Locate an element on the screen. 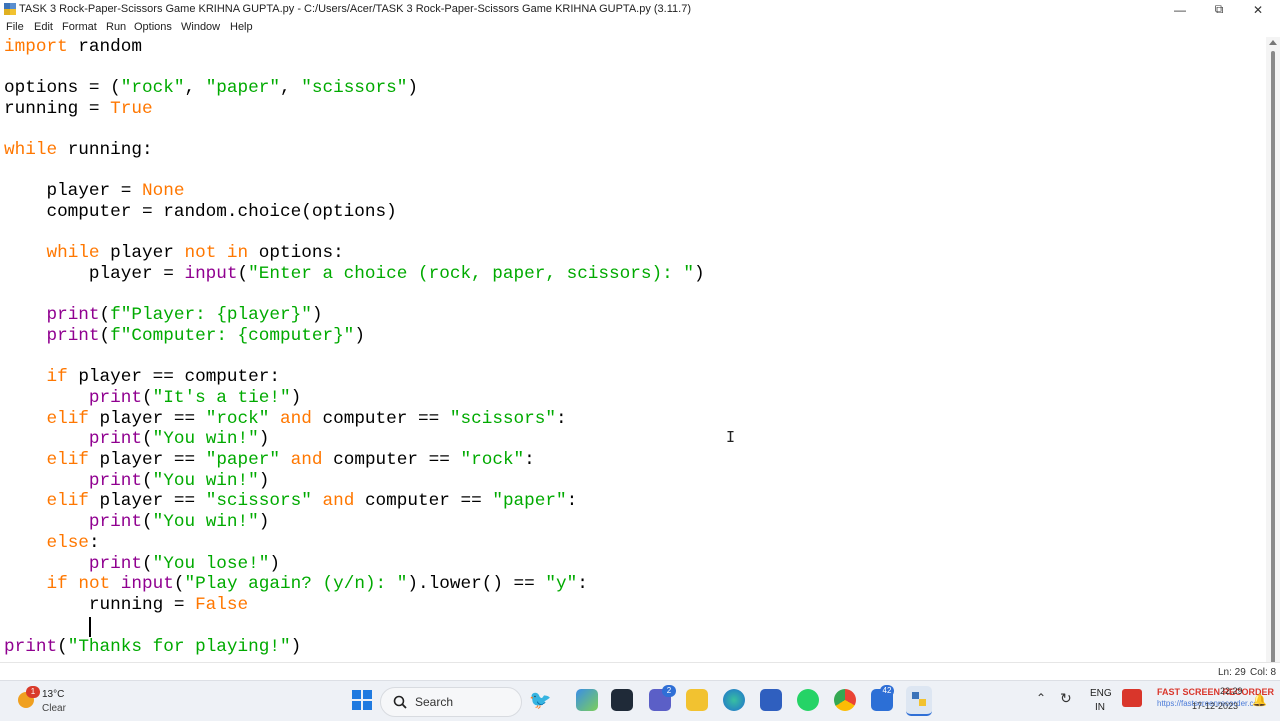 This screenshot has height=721, width=1280. menu-options: Options is located at coordinates (153, 27).